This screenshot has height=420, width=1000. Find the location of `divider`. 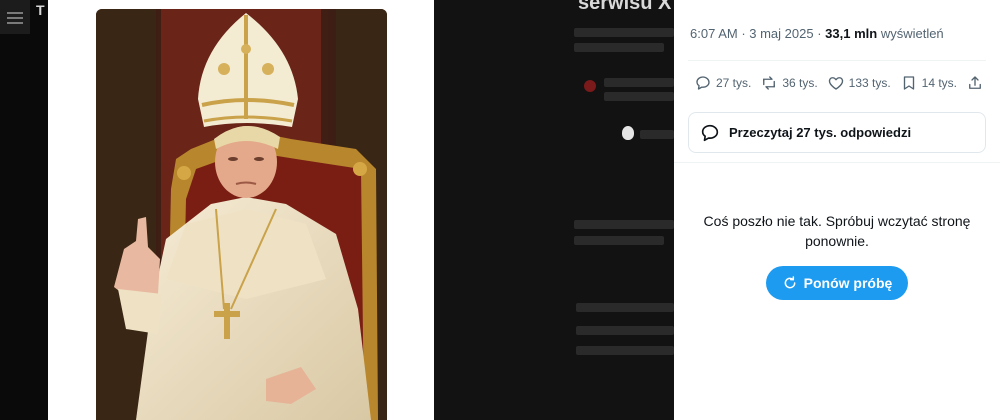

divider is located at coordinates (837, 60).